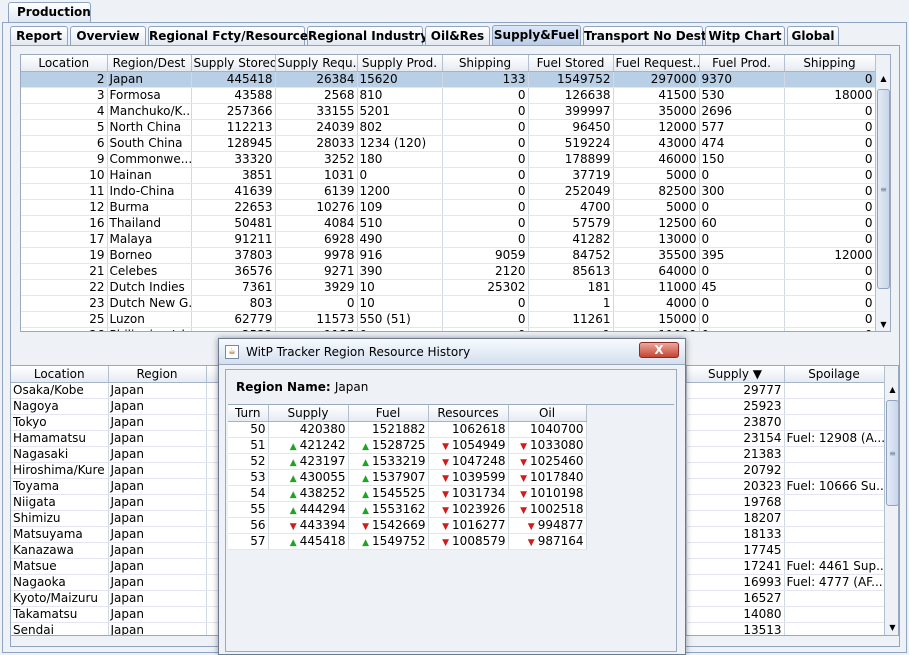 The image size is (909, 655). What do you see at coordinates (64, 159) in the screenshot?
I see `table-cell: 9` at bounding box center [64, 159].